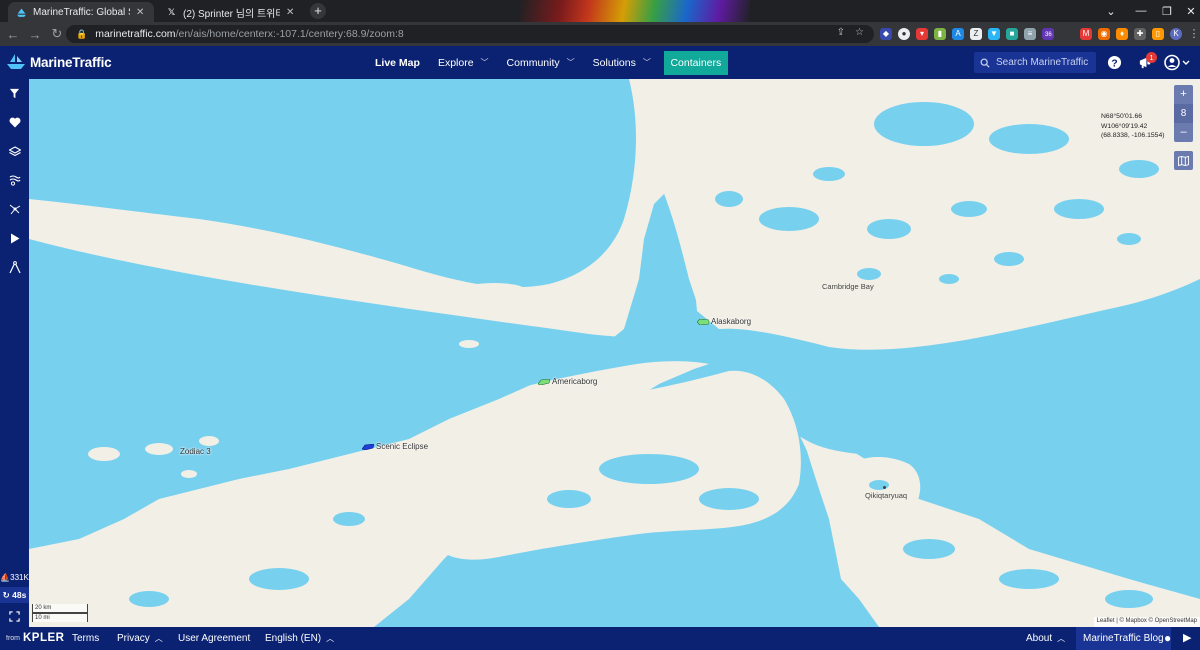  Describe the element at coordinates (731, 321) in the screenshot. I see `vessel-label-alaskaborg: Alaskaborg` at that location.